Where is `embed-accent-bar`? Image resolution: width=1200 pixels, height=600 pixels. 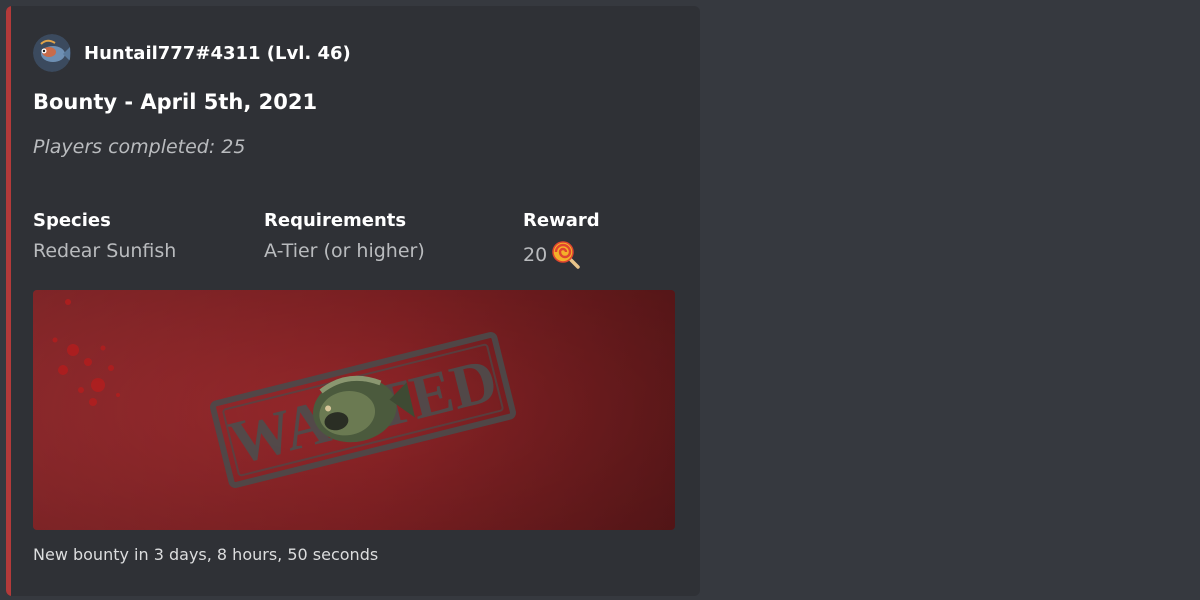
embed-accent-bar is located at coordinates (8, 301).